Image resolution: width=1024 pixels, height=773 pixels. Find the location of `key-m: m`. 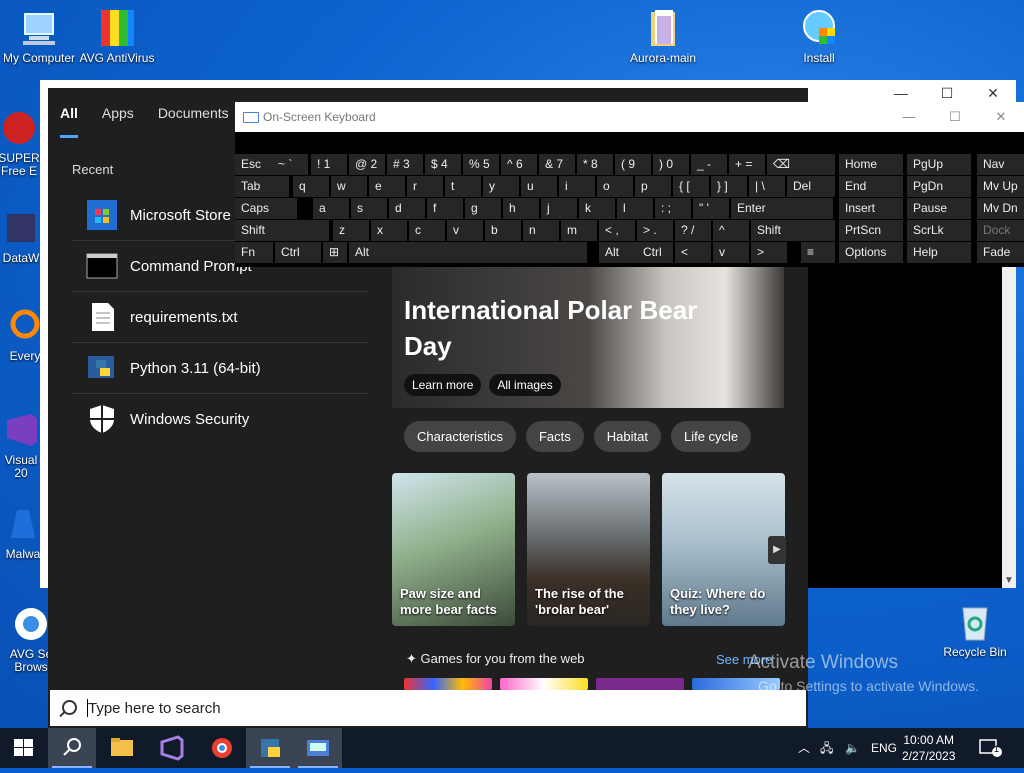

key-m: m is located at coordinates (579, 230).